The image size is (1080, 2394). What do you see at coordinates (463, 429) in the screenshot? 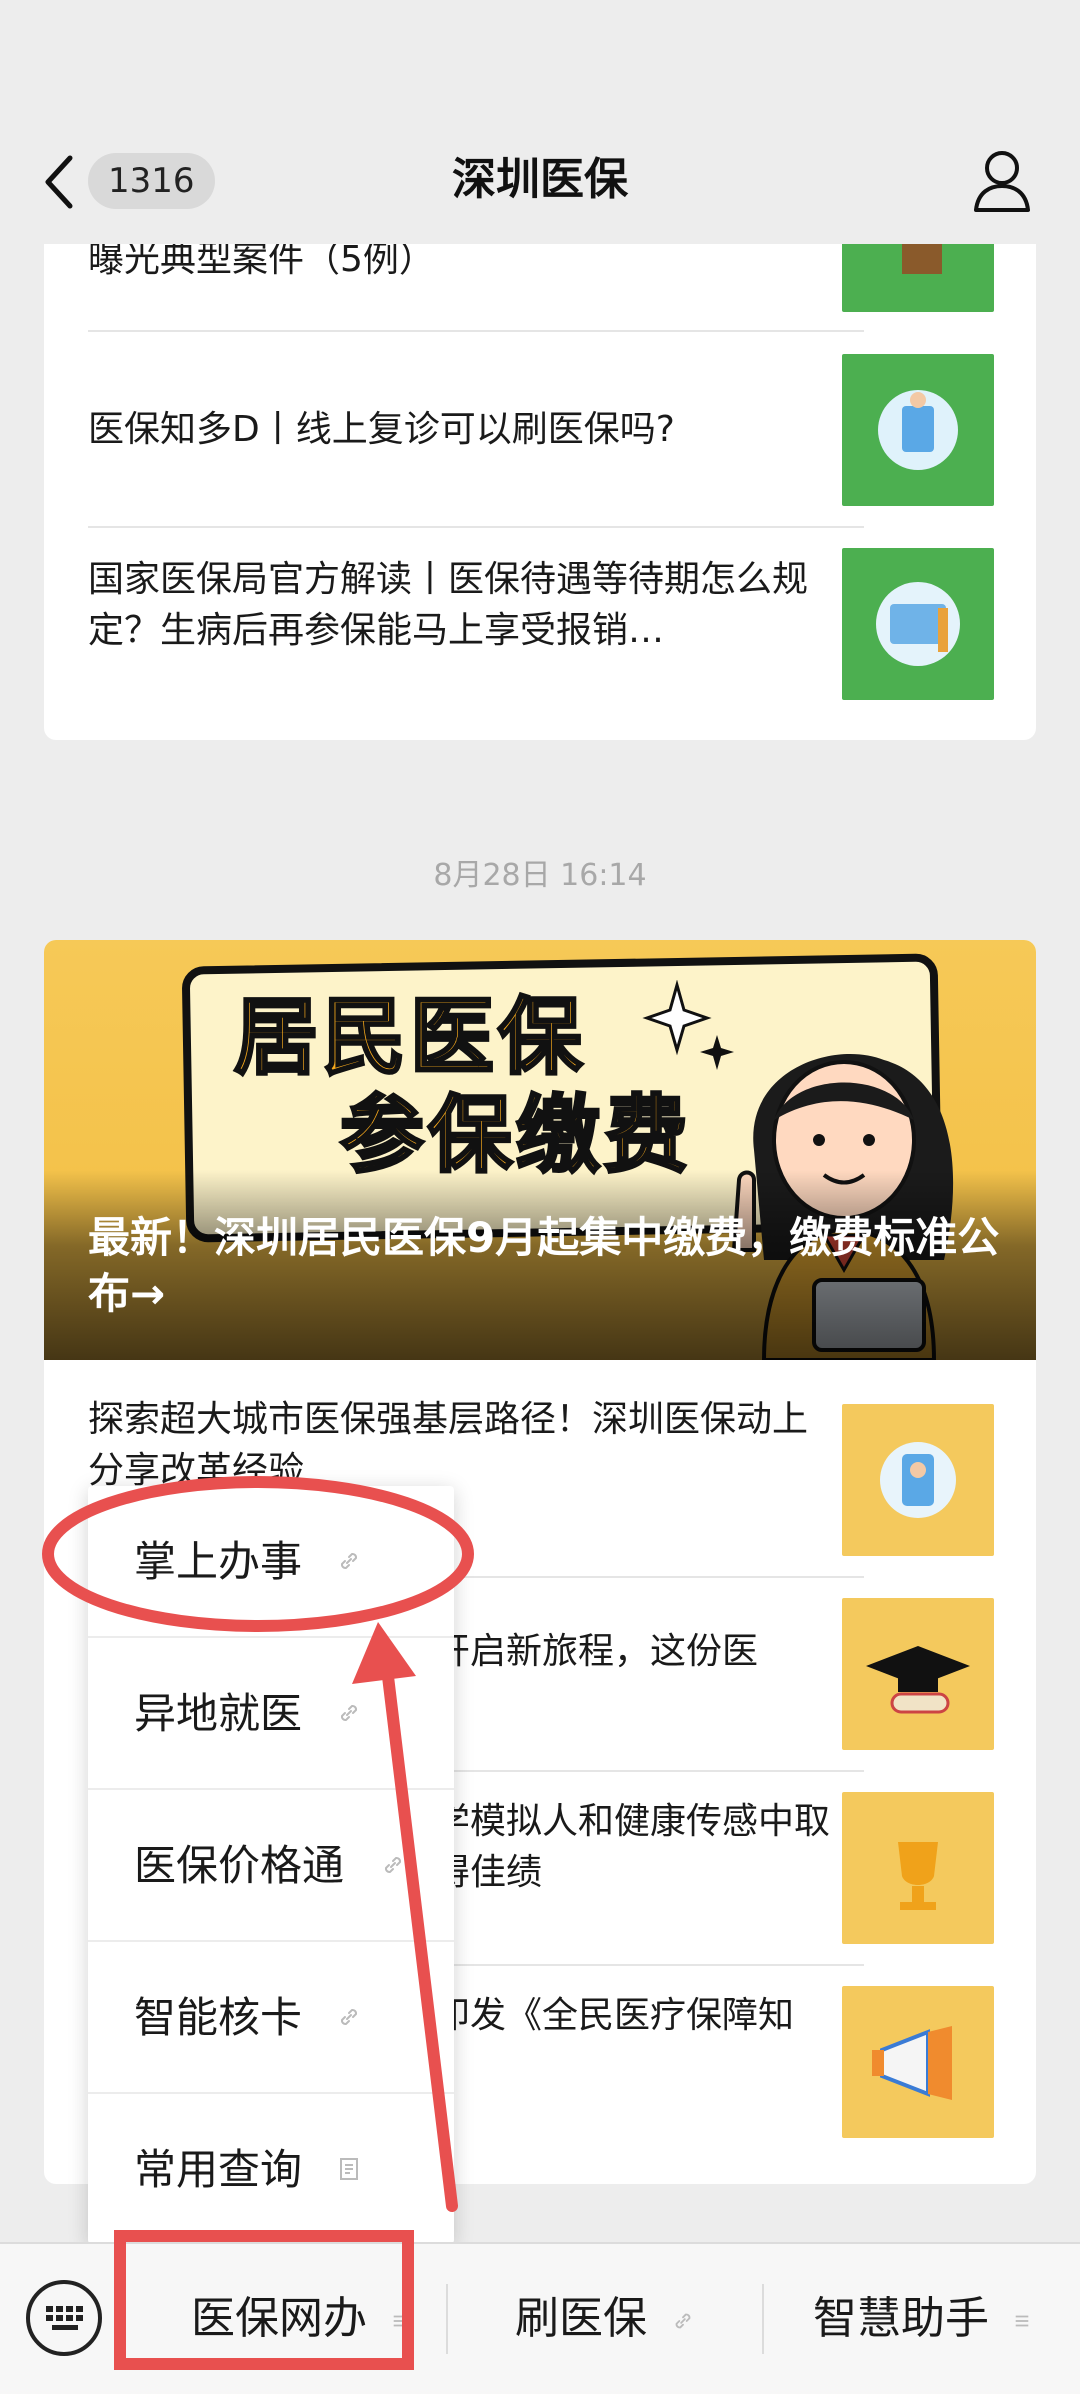
I see `article-title: 医保知多D丨线上复诊可以刷医保吗?` at bounding box center [463, 429].